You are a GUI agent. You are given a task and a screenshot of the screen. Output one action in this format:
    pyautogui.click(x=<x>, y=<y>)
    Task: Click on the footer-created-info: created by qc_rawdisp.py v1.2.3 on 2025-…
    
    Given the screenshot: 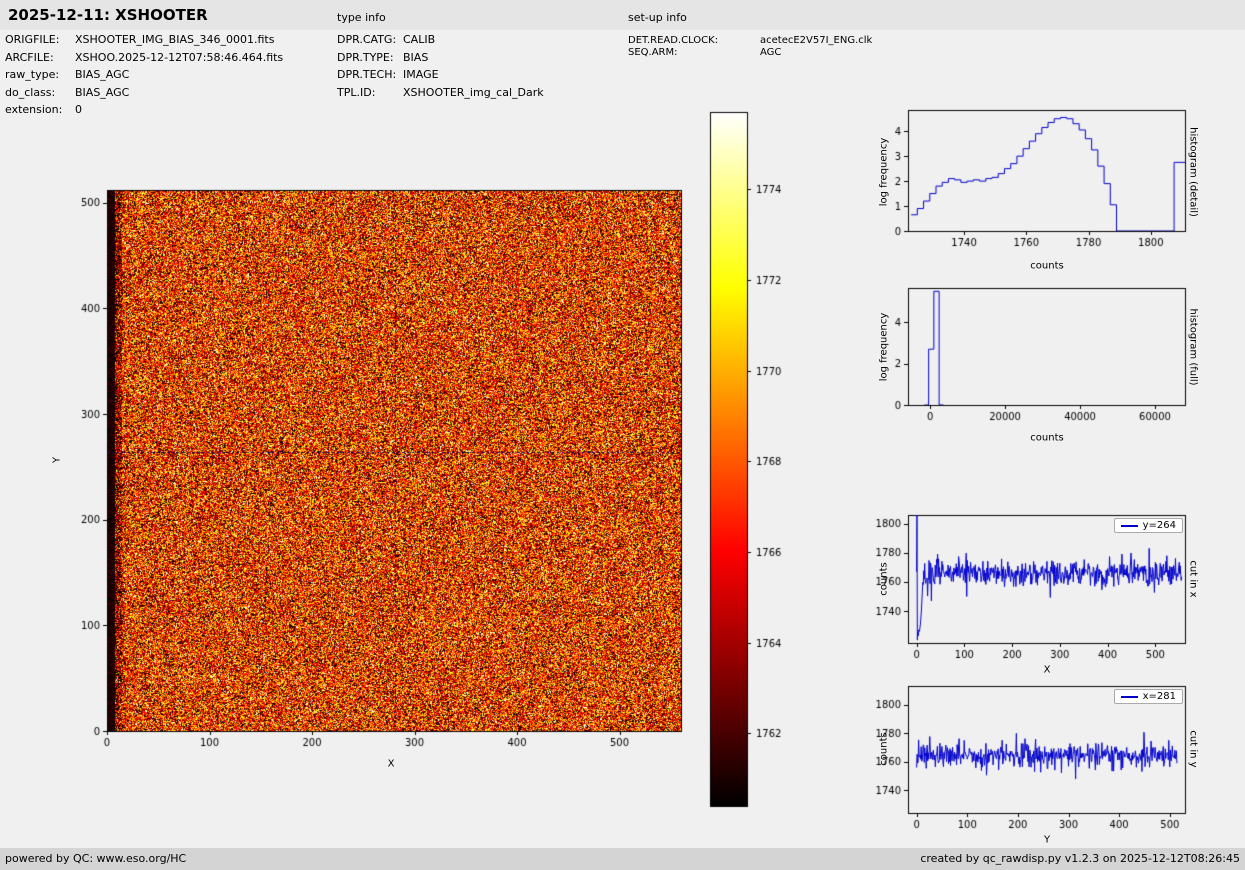 What is the action you would take?
    pyautogui.click(x=1080, y=858)
    